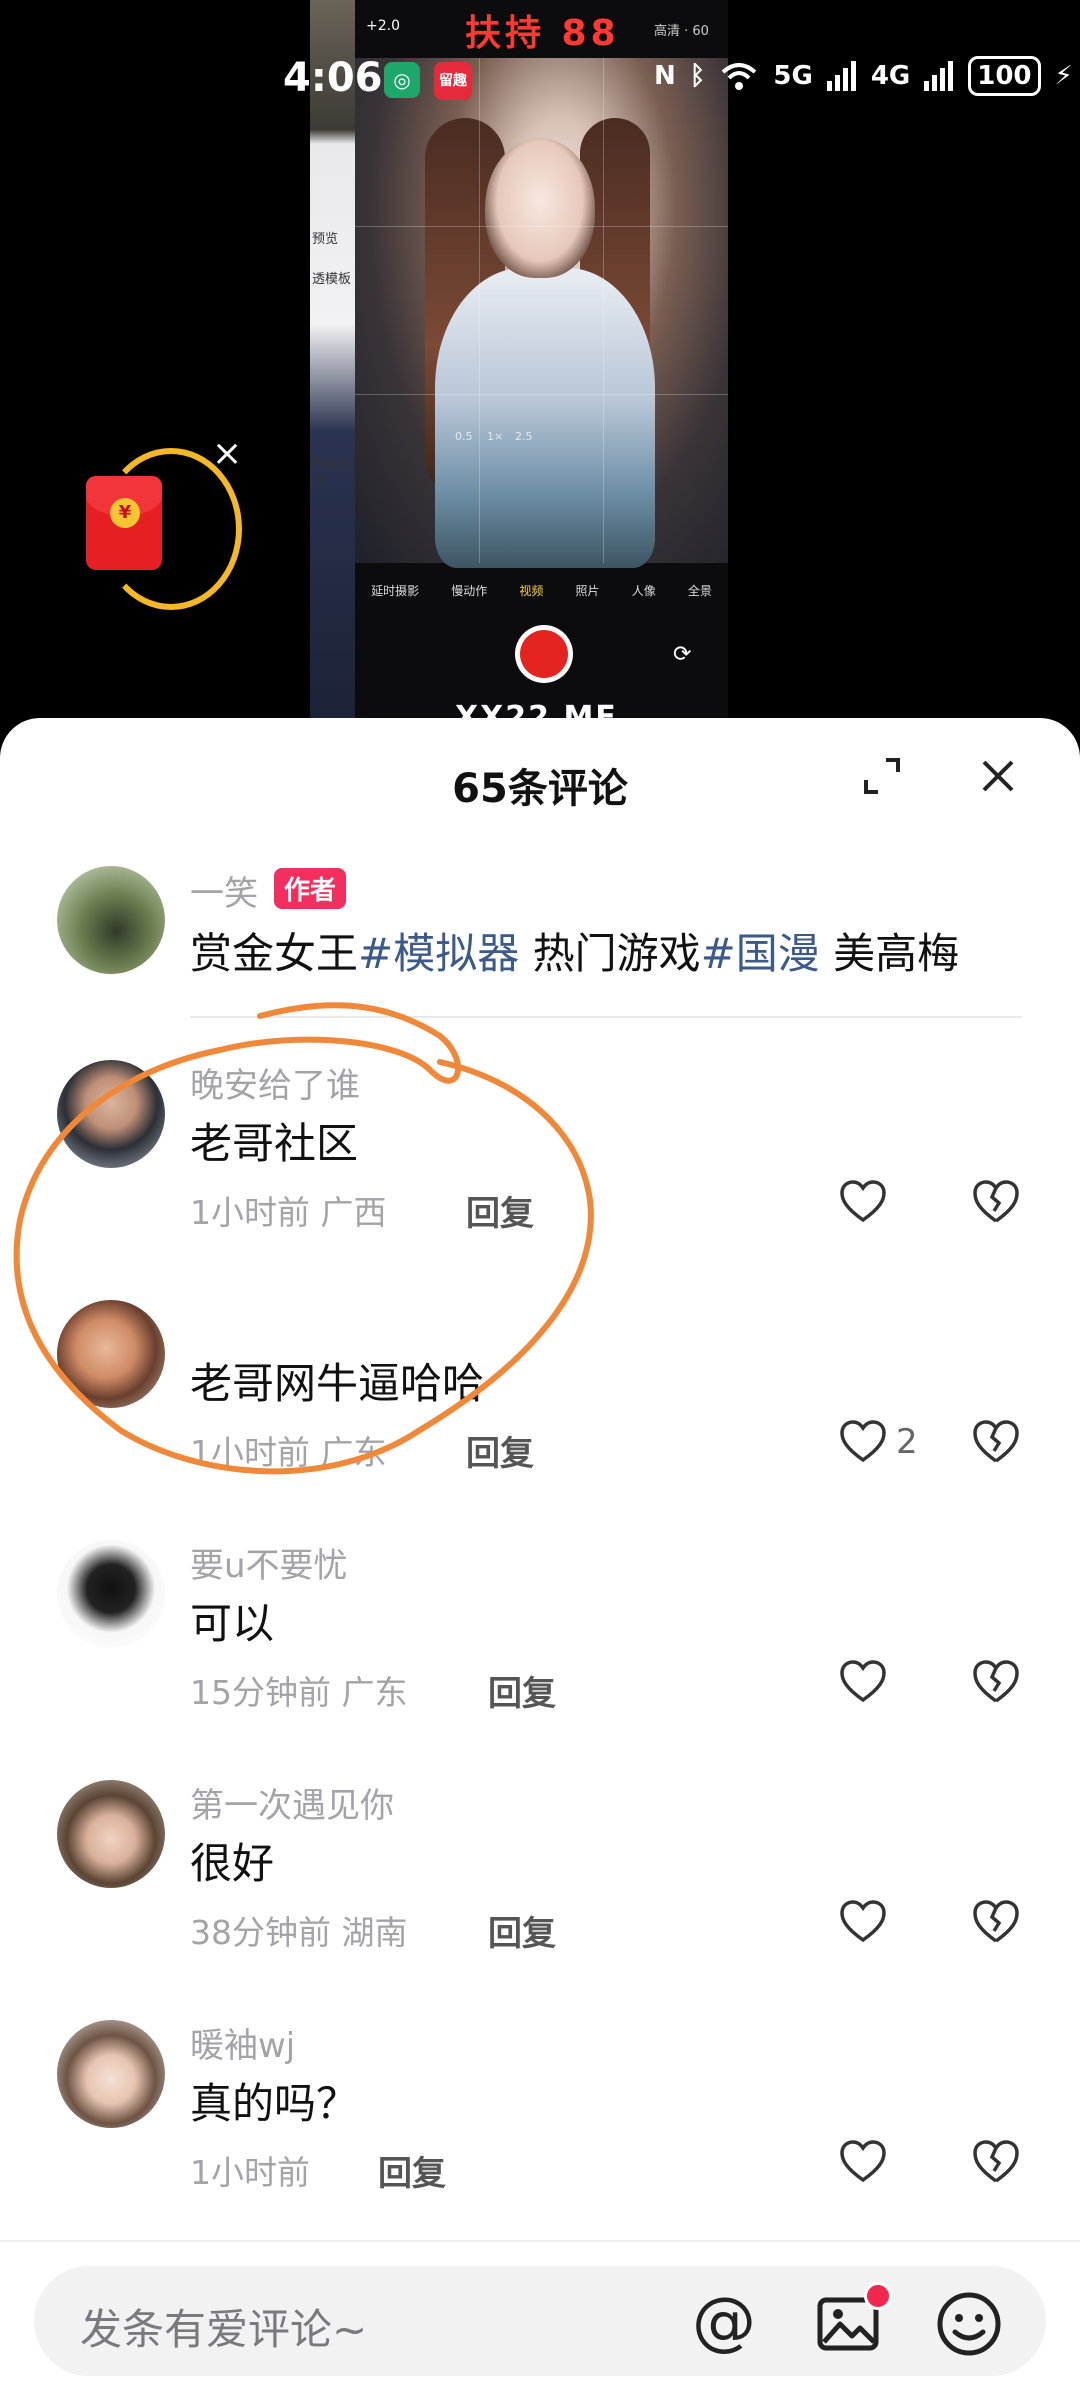 Image resolution: width=1080 pixels, height=2402 pixels. Describe the element at coordinates (242, 2042) in the screenshot. I see `comment-username: 暖袖wj` at that location.